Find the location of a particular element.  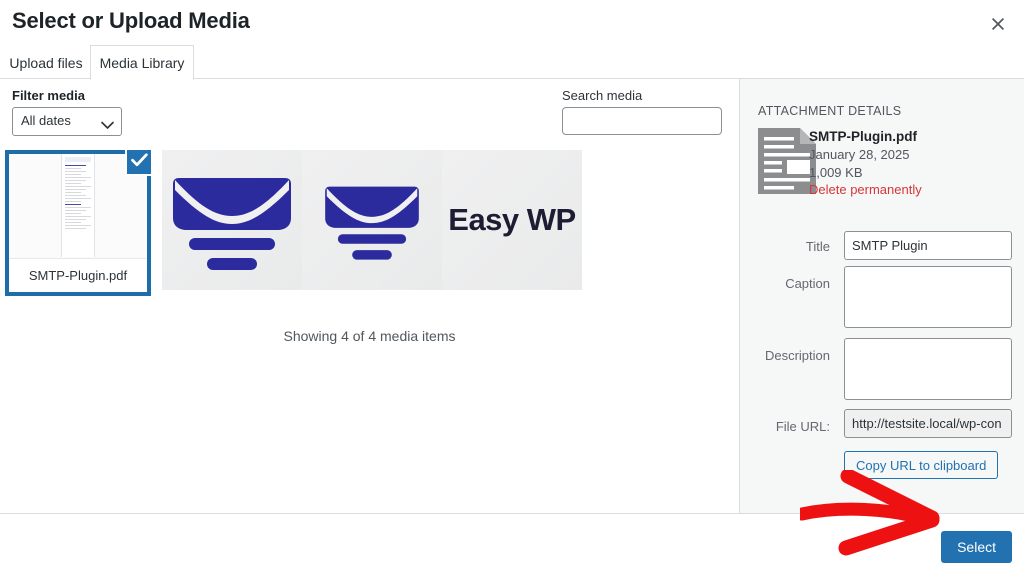

tab-upload-files-label: Upload files is located at coordinates (46, 62).